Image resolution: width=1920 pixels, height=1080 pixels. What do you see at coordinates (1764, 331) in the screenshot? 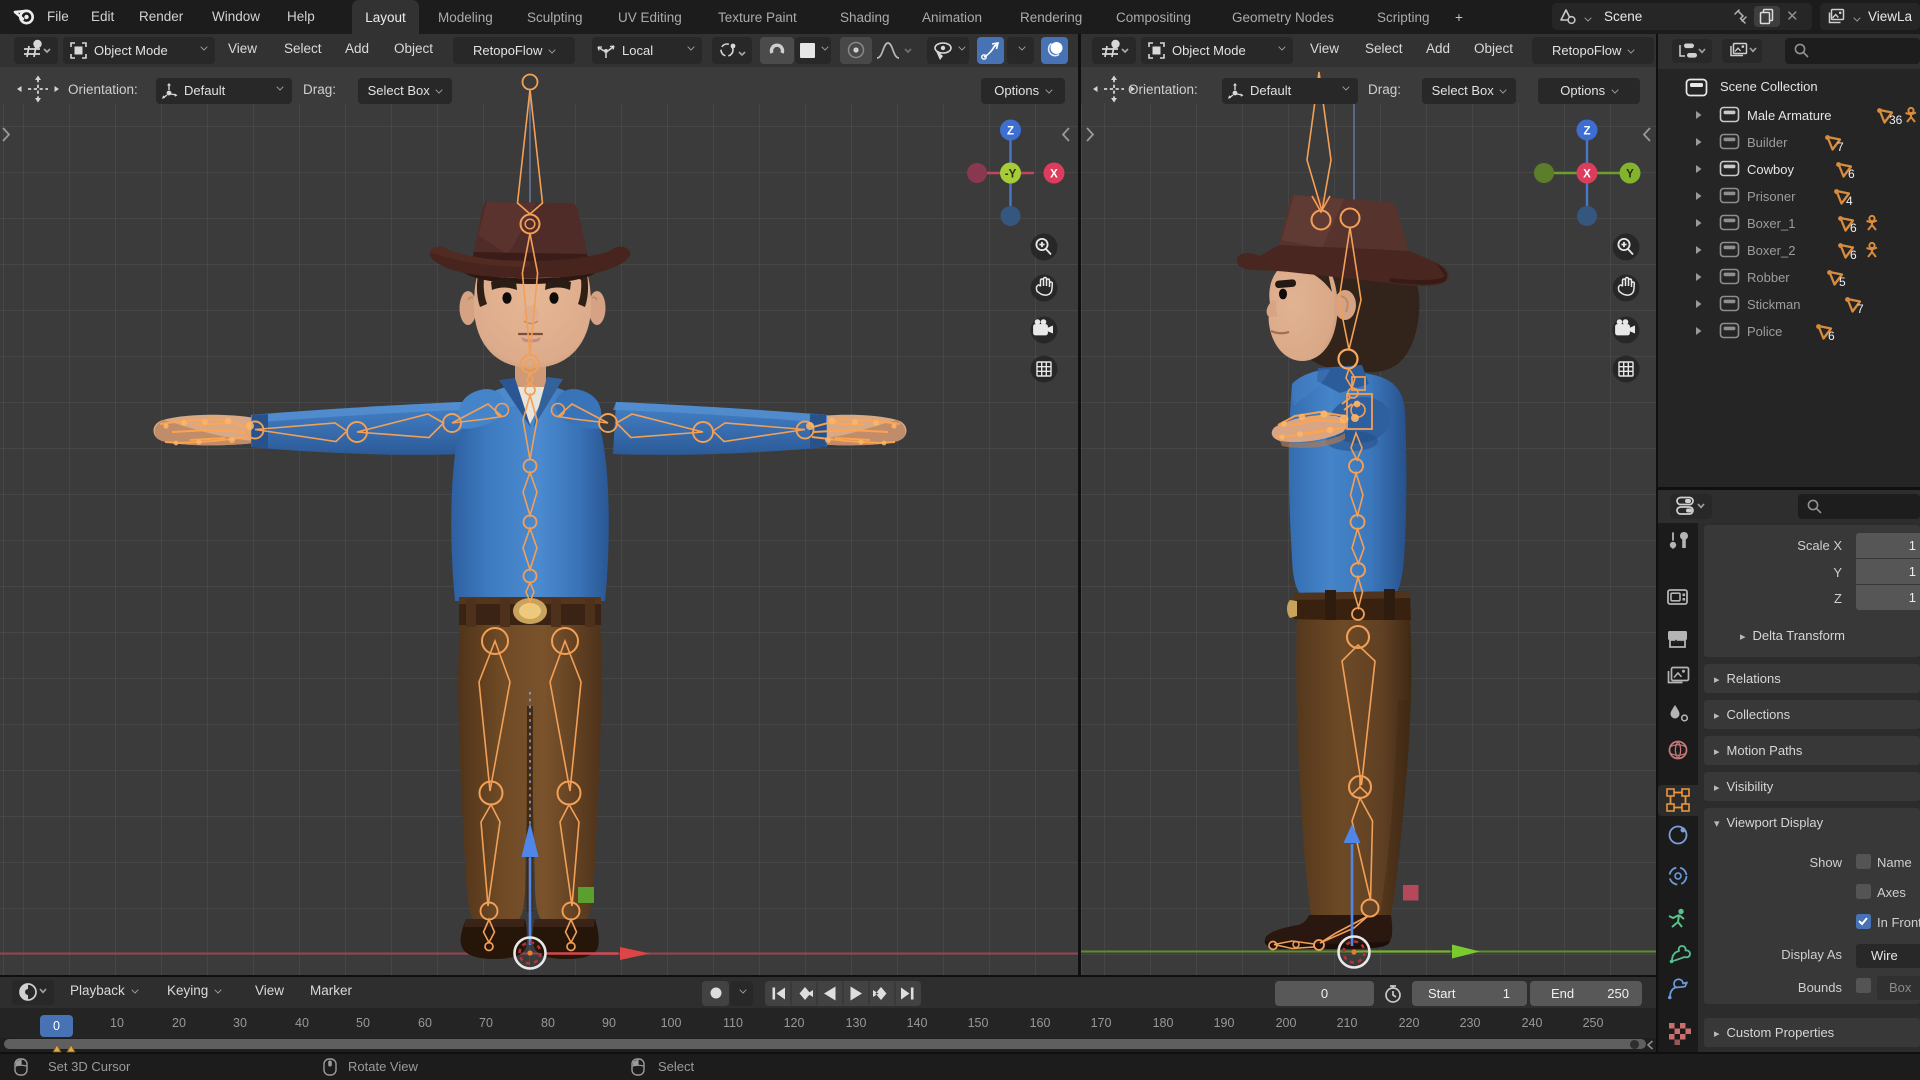
I see `svg-text: Police` at bounding box center [1764, 331].